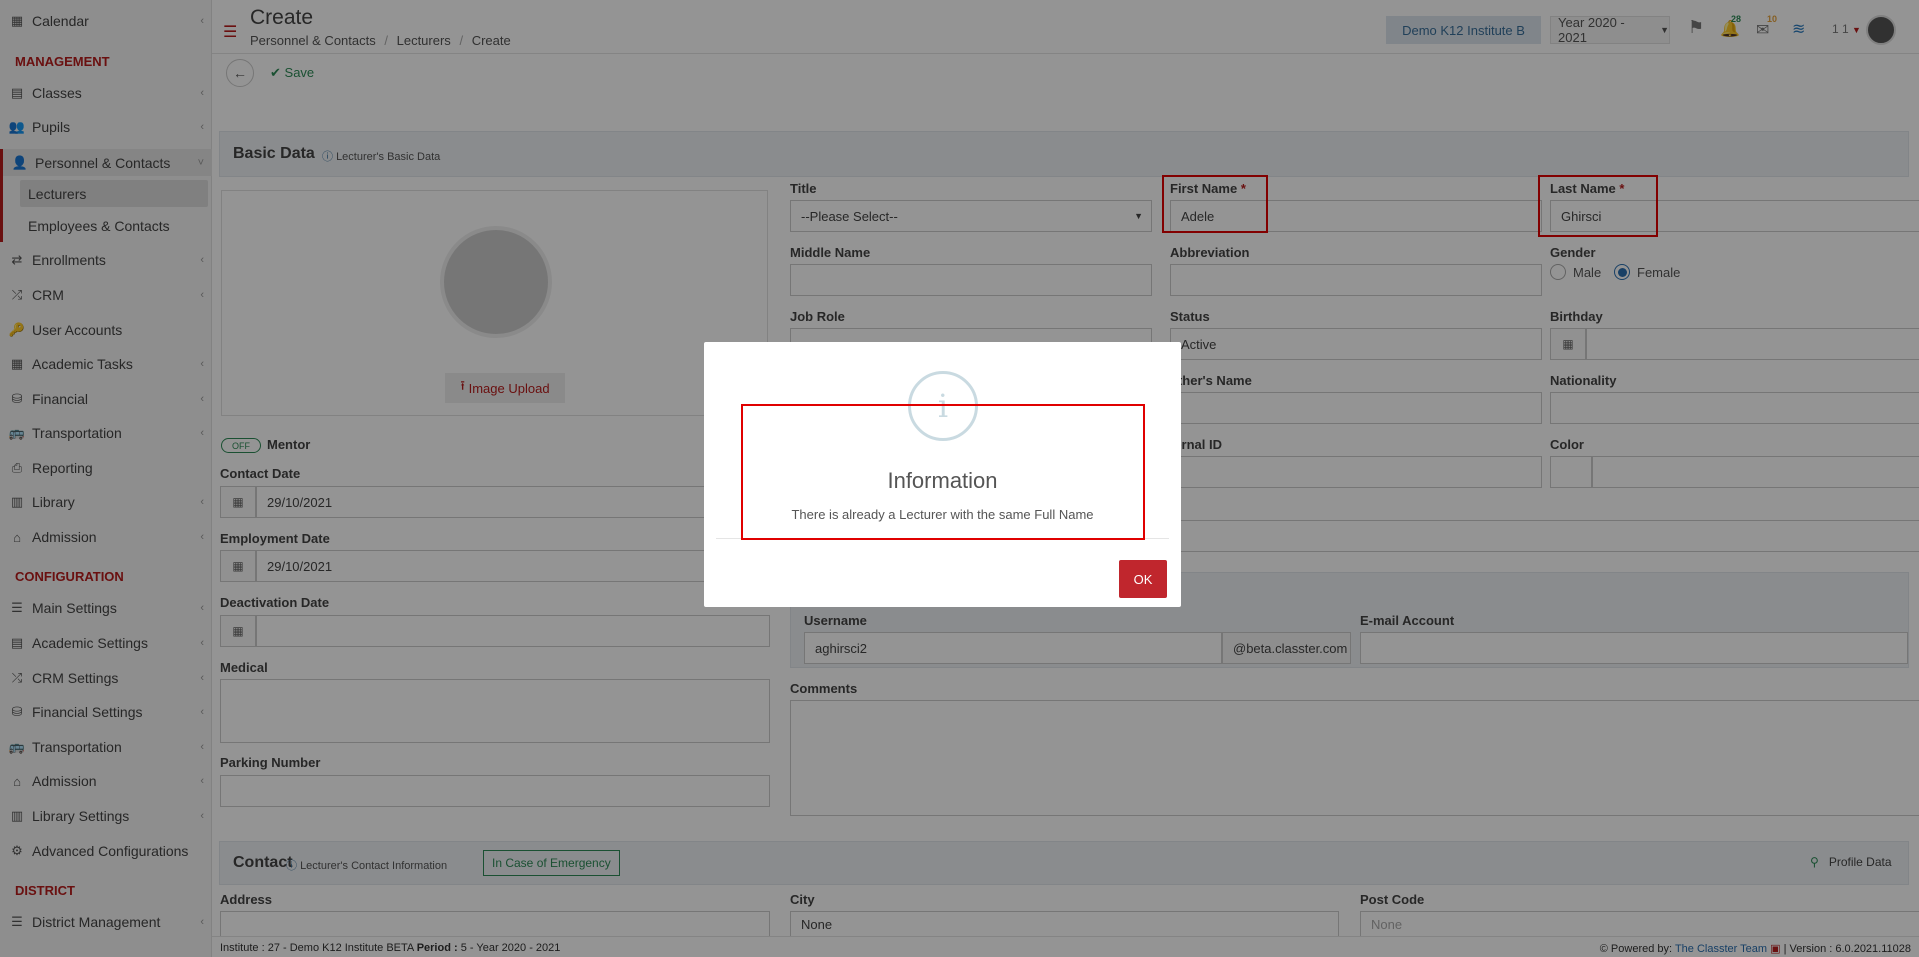 This screenshot has width=1919, height=957. Describe the element at coordinates (1143, 579) in the screenshot. I see `ok-button: OK` at that location.